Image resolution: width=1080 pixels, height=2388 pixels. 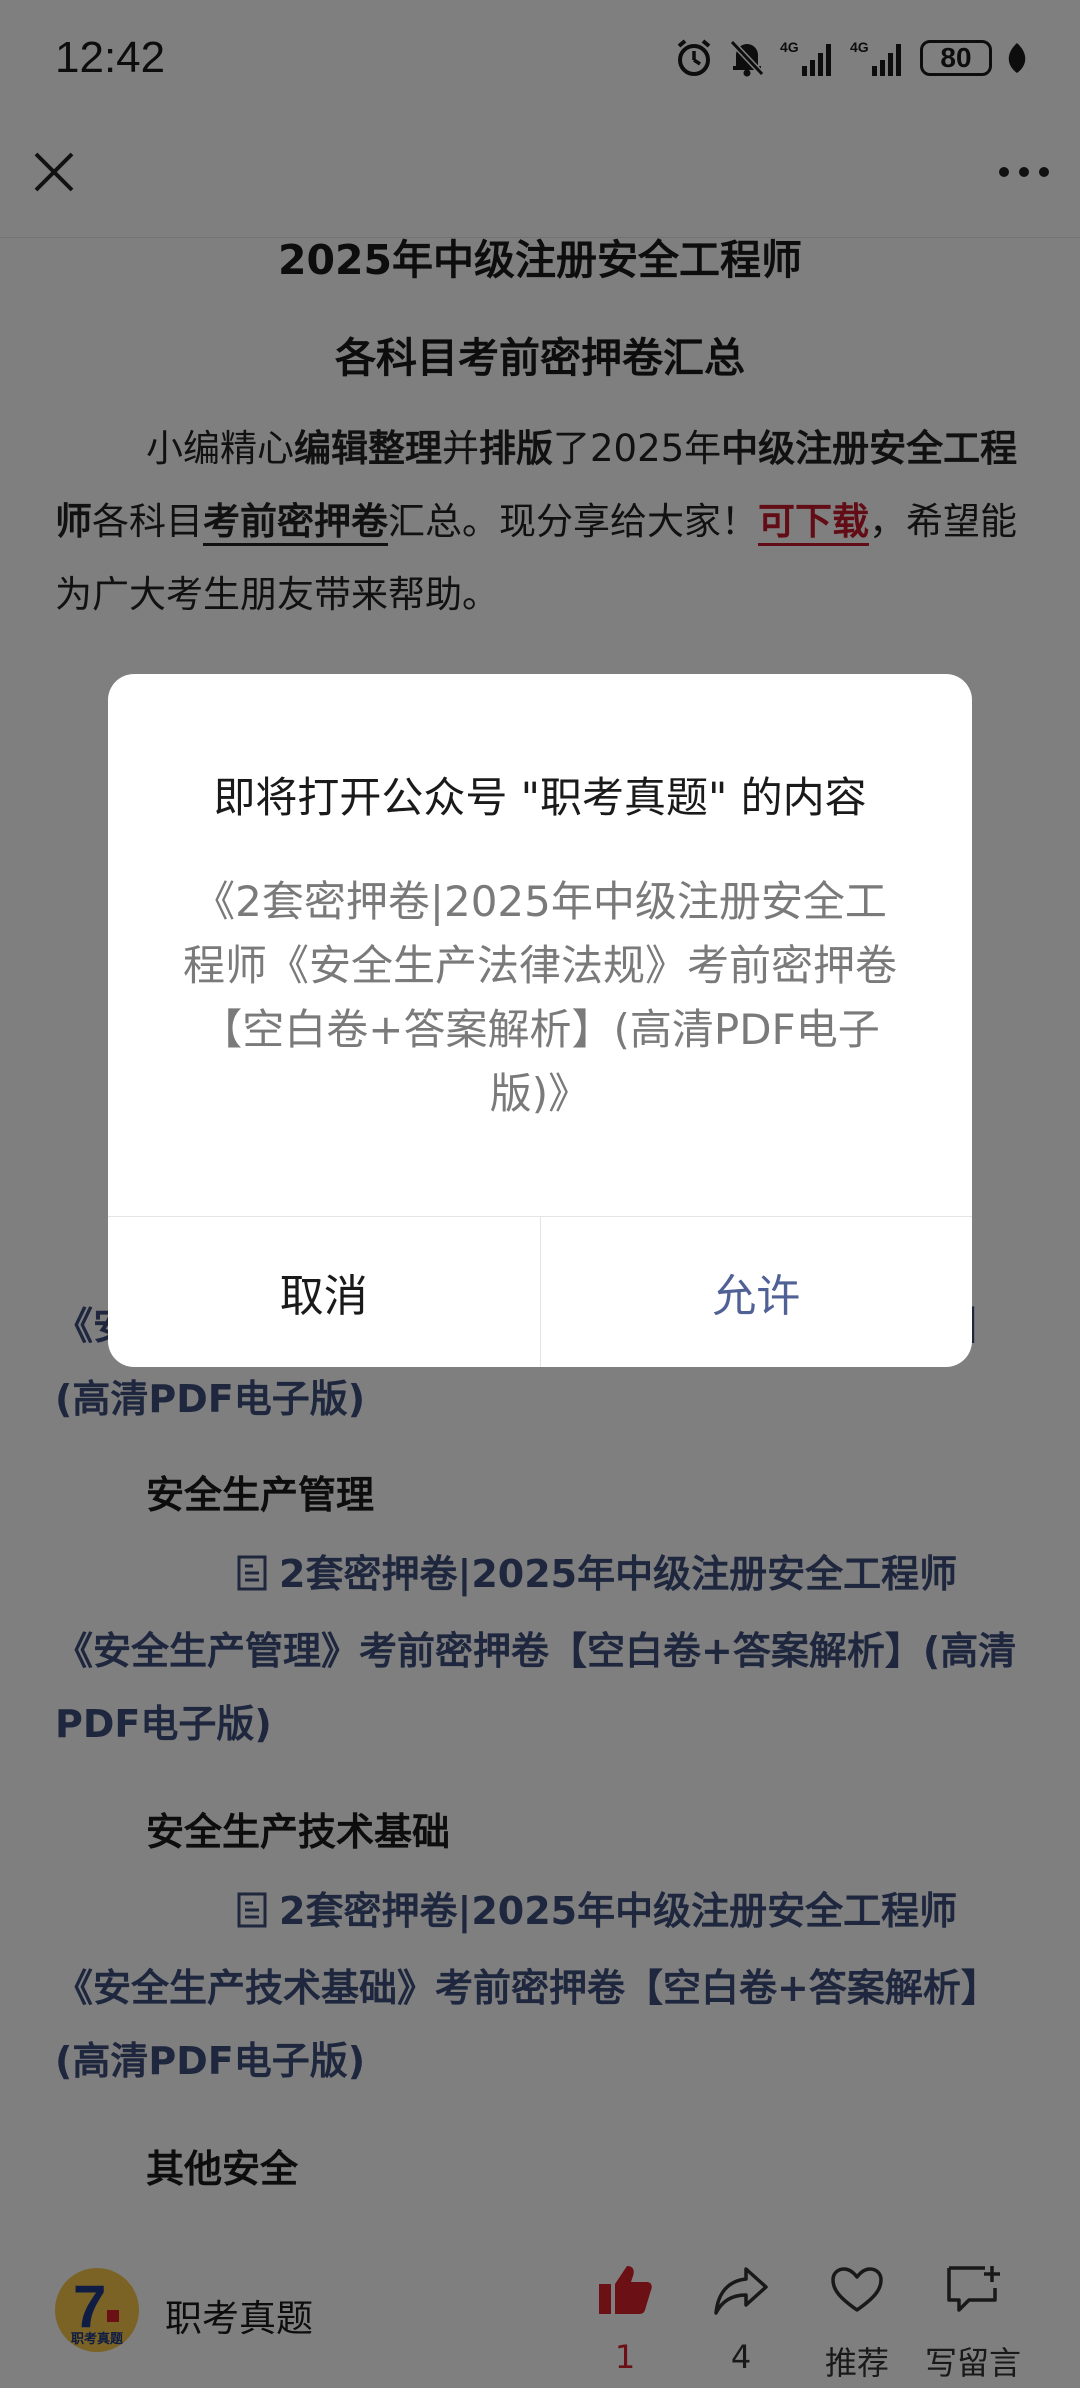 What do you see at coordinates (324, 1292) in the screenshot?
I see `cancel-button: 取消` at bounding box center [324, 1292].